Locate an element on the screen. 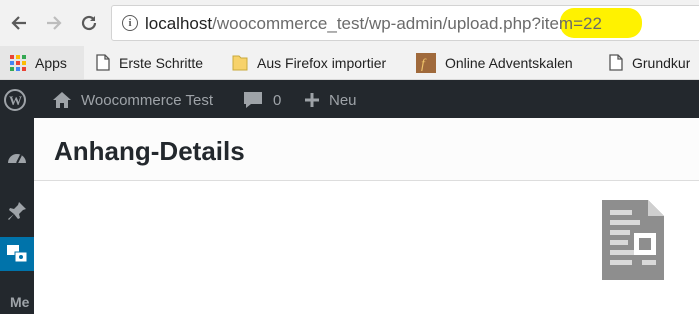 This screenshot has width=699, height=314. info-icon: i is located at coordinates (130, 23).